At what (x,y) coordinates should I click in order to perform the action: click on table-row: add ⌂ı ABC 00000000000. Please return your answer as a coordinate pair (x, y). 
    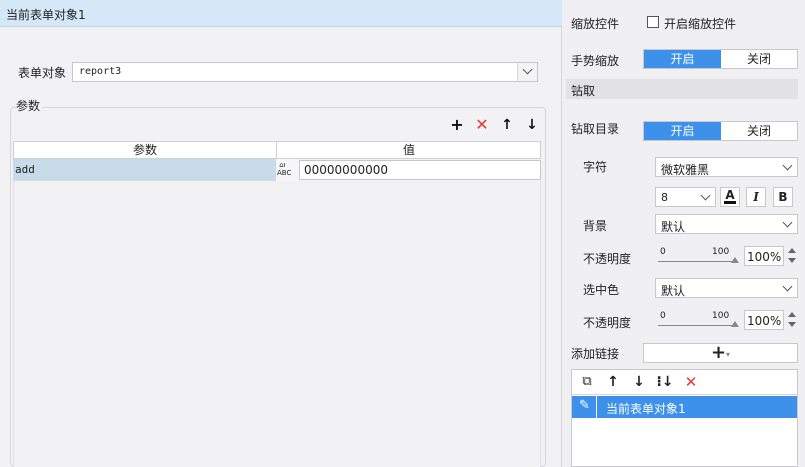
    Looking at the image, I should click on (277, 170).